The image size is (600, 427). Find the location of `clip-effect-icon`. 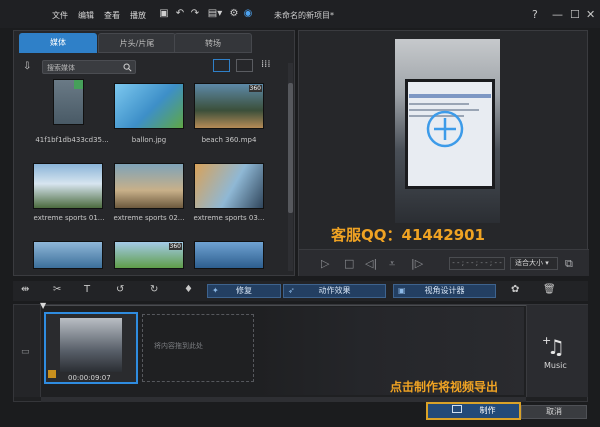

clip-effect-icon is located at coordinates (52, 374).